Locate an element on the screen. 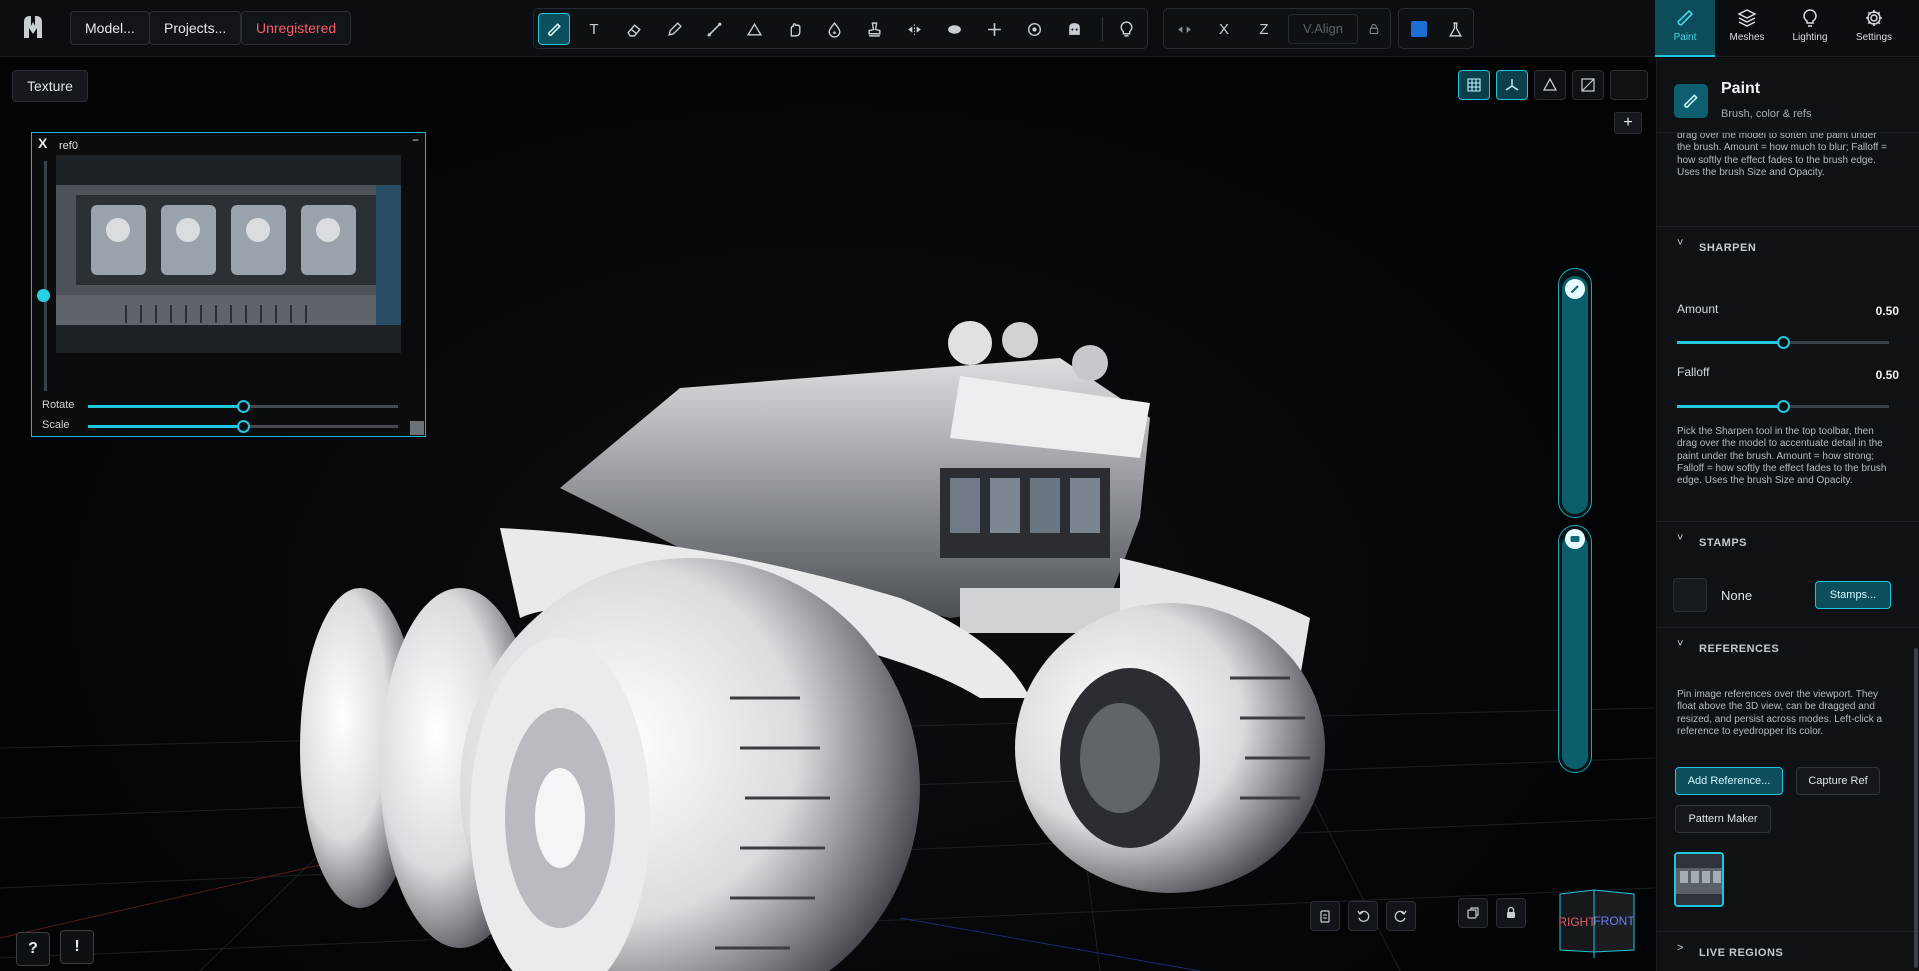  copy-icon is located at coordinates (1473, 913).